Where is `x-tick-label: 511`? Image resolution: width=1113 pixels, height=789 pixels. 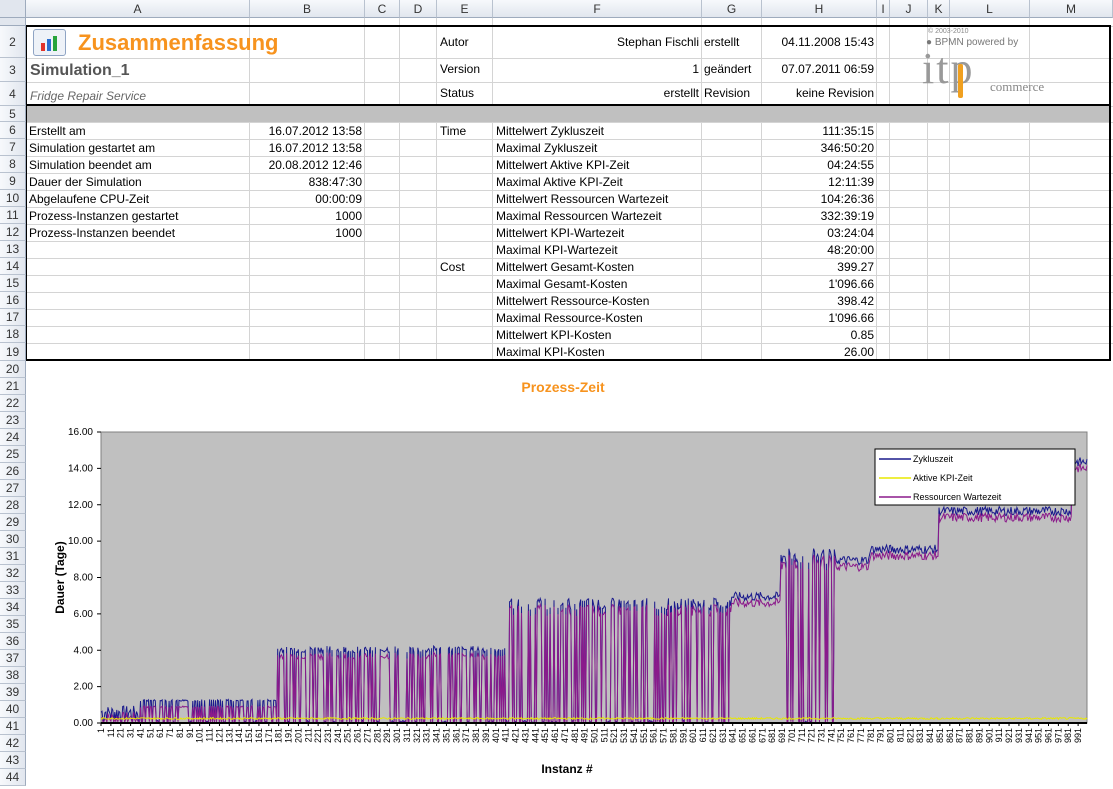 x-tick-label: 511 is located at coordinates (604, 735).